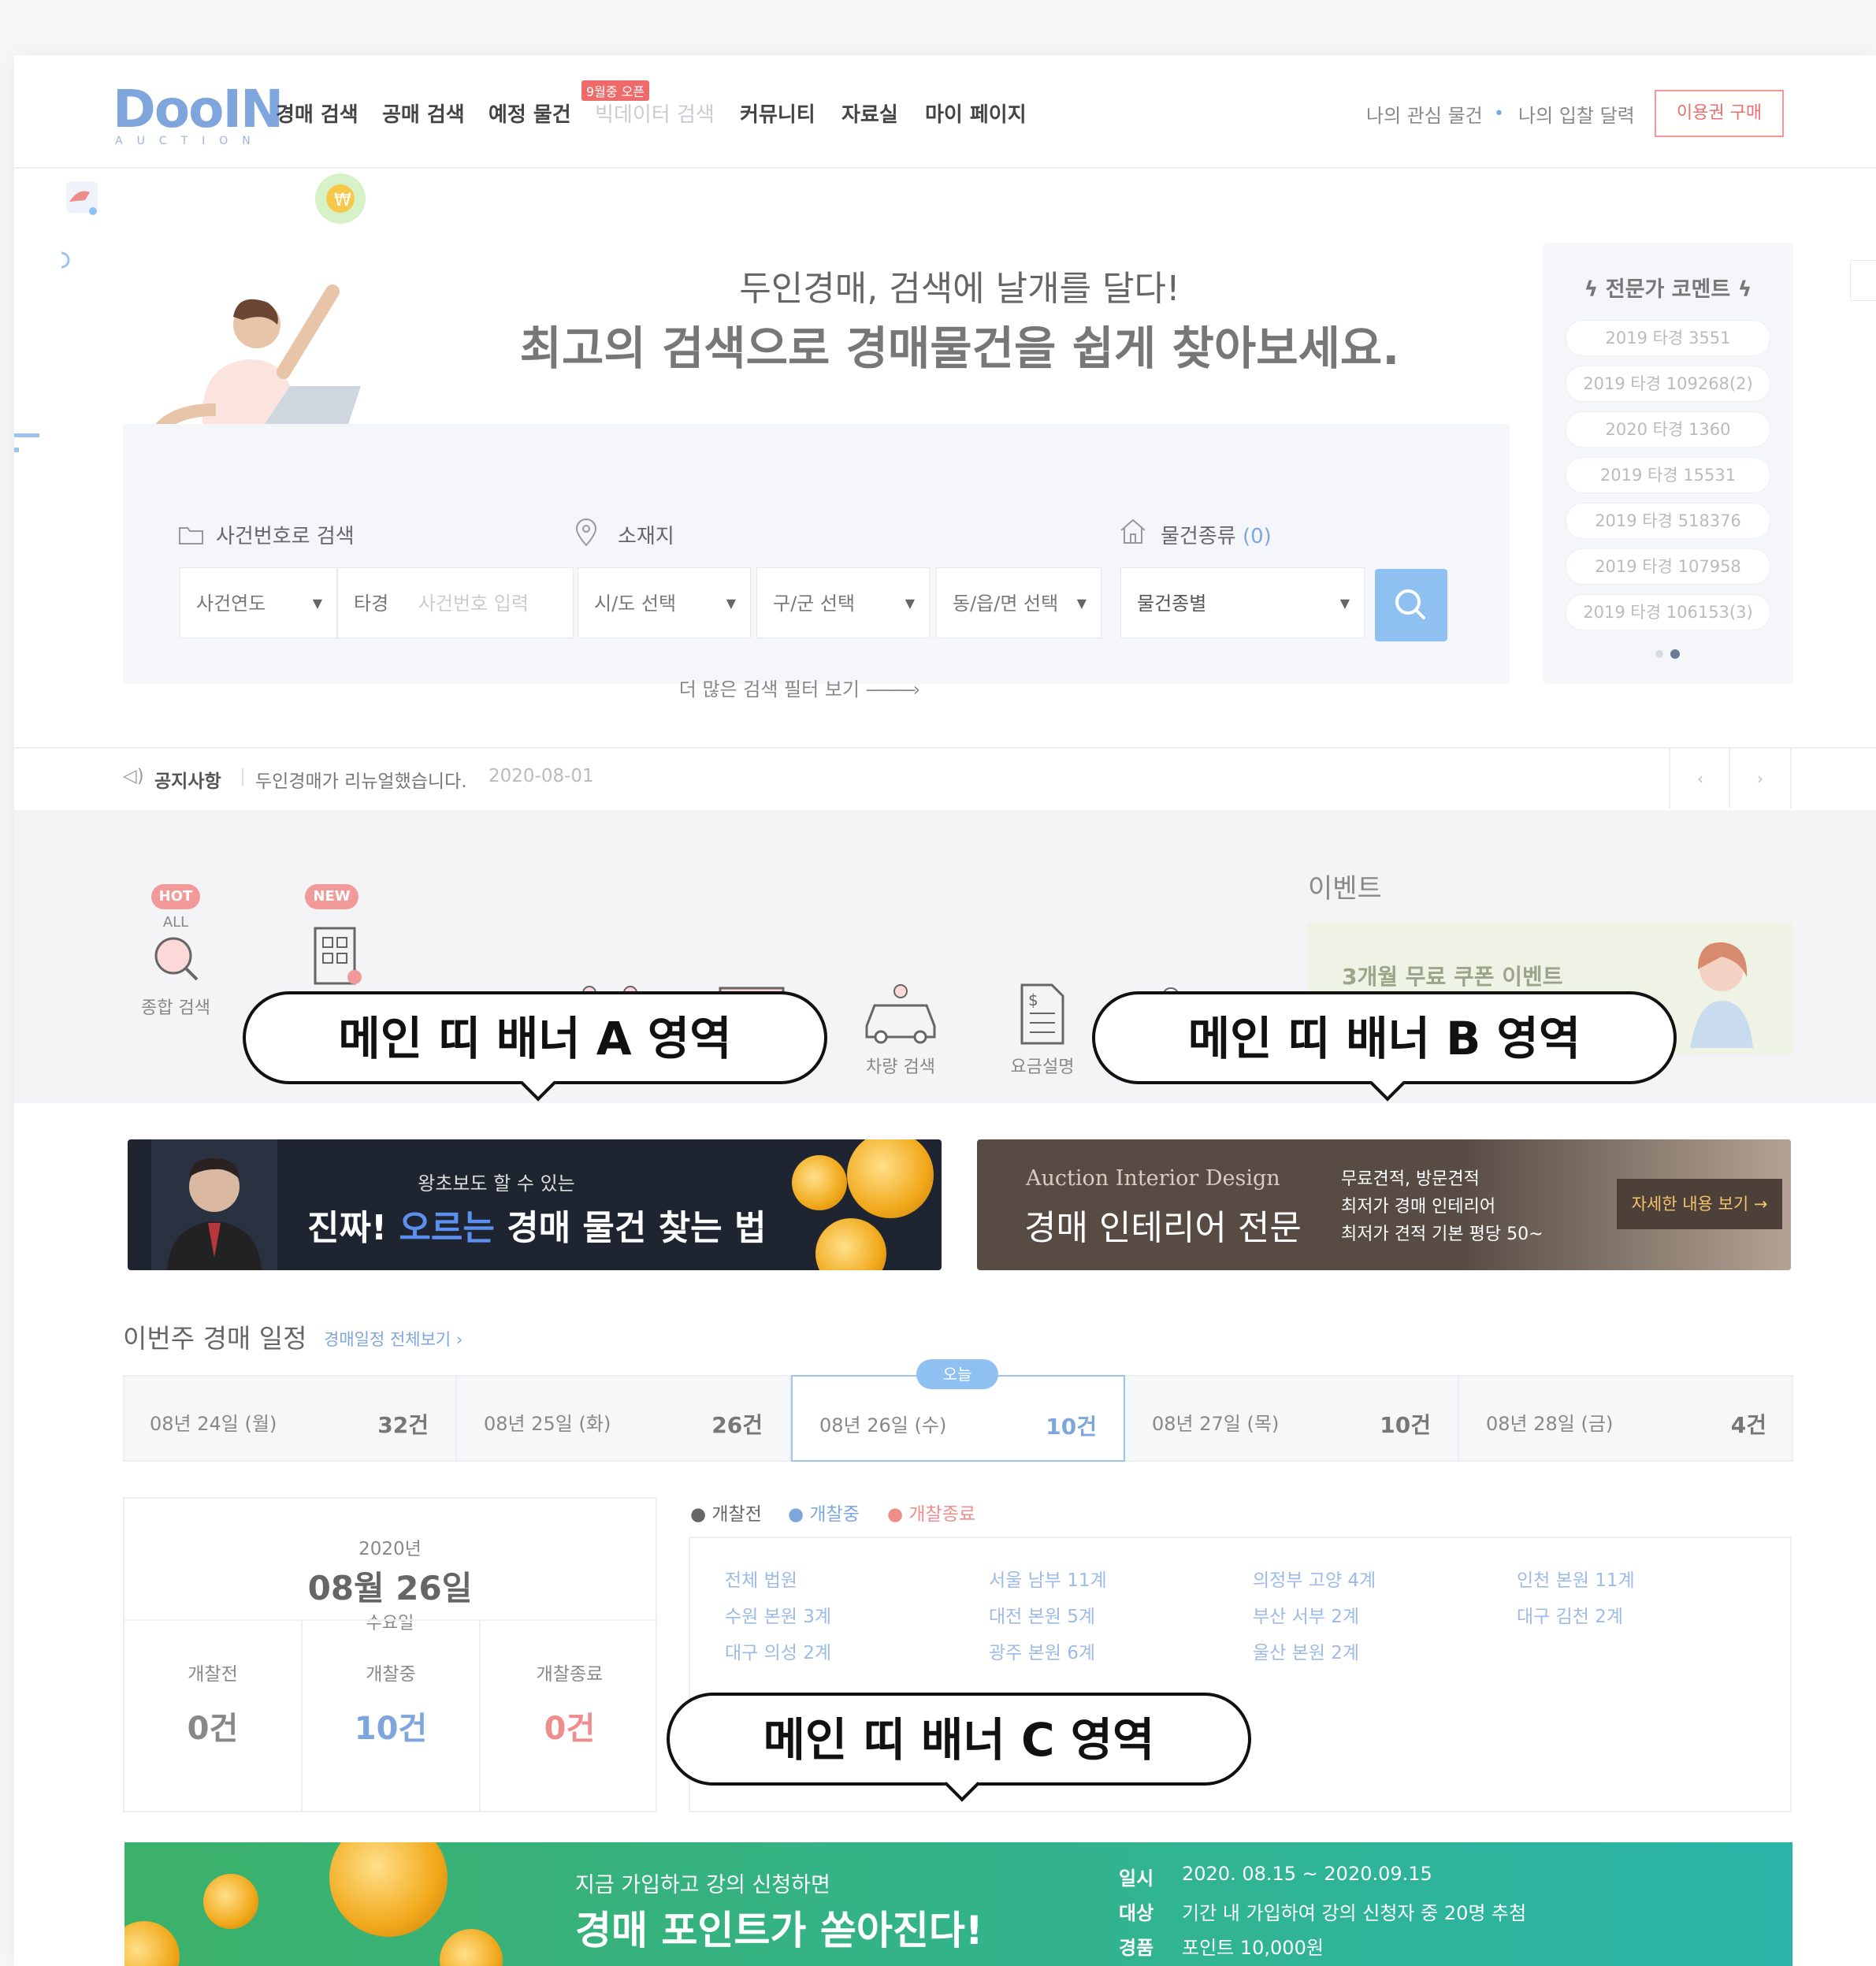 This screenshot has height=1966, width=1876. Describe the element at coordinates (392, 1715) in the screenshot. I see `stat-in-progress: 개찰중 10건` at that location.